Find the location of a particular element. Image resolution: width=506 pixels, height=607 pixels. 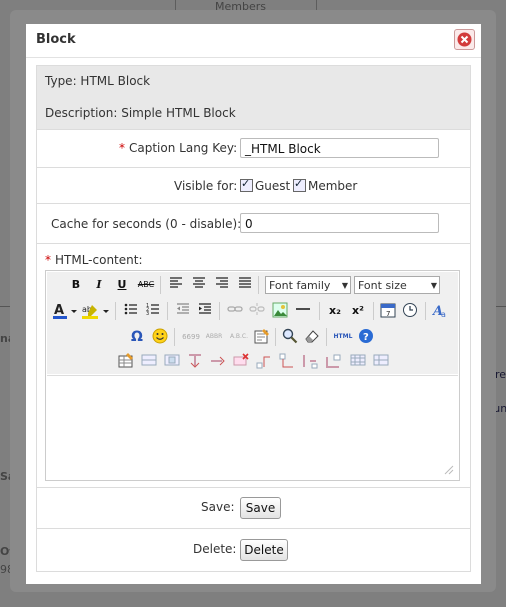

font-family-select: Font family ▼ is located at coordinates (308, 285).